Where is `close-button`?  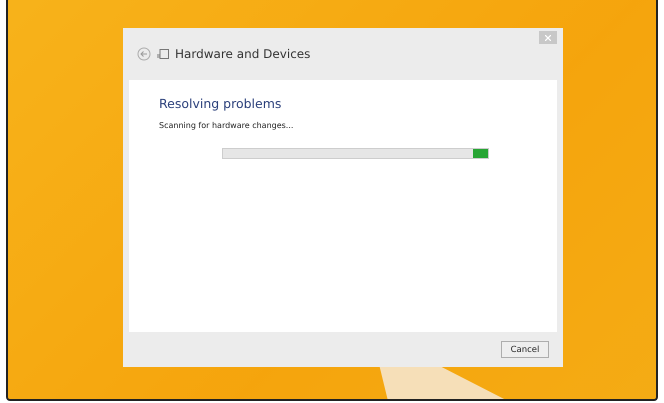 close-button is located at coordinates (548, 37).